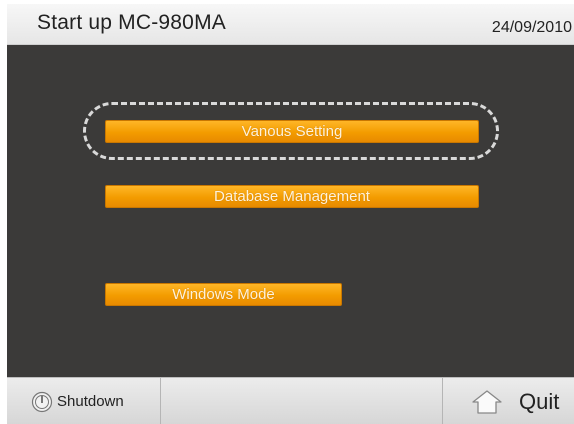  I want to click on home-icon, so click(487, 402).